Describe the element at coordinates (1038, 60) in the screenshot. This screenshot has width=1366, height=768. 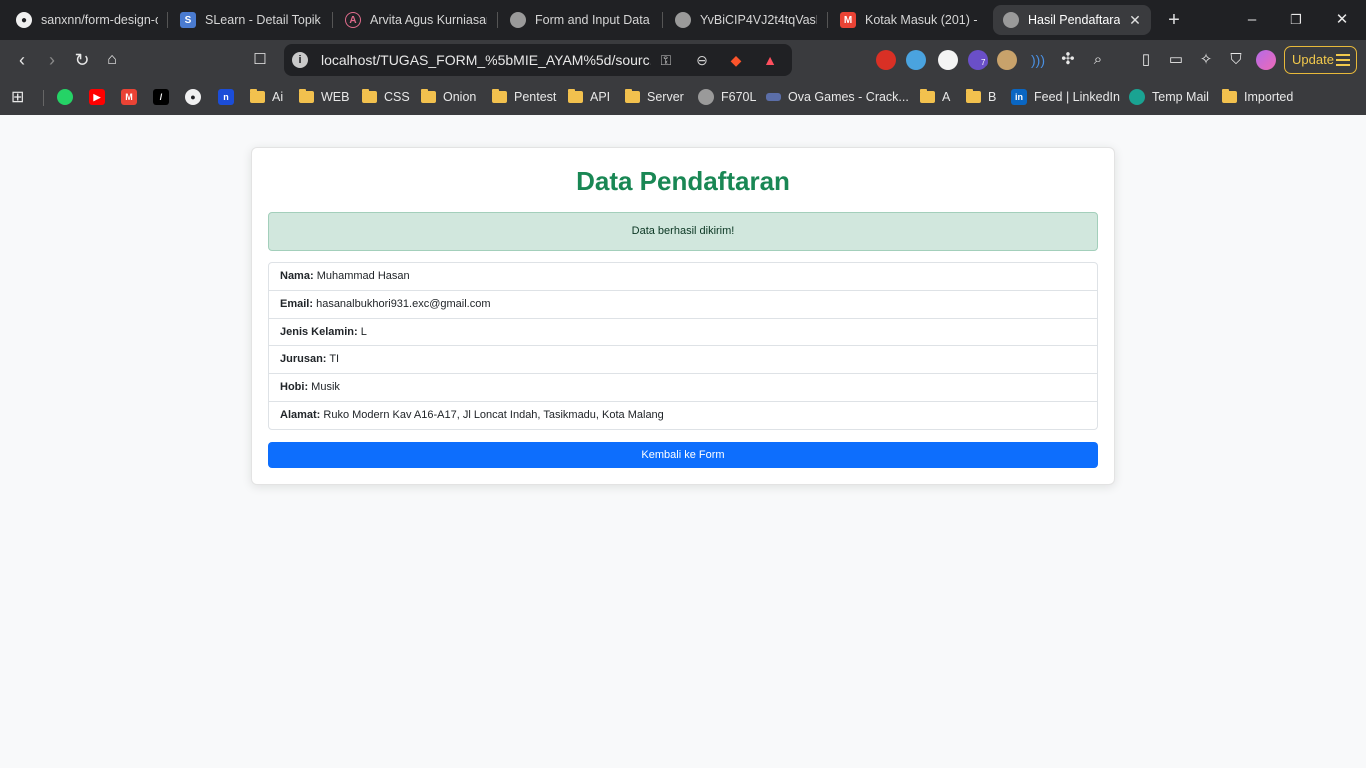
I see `wave-extension-icon: )))` at that location.